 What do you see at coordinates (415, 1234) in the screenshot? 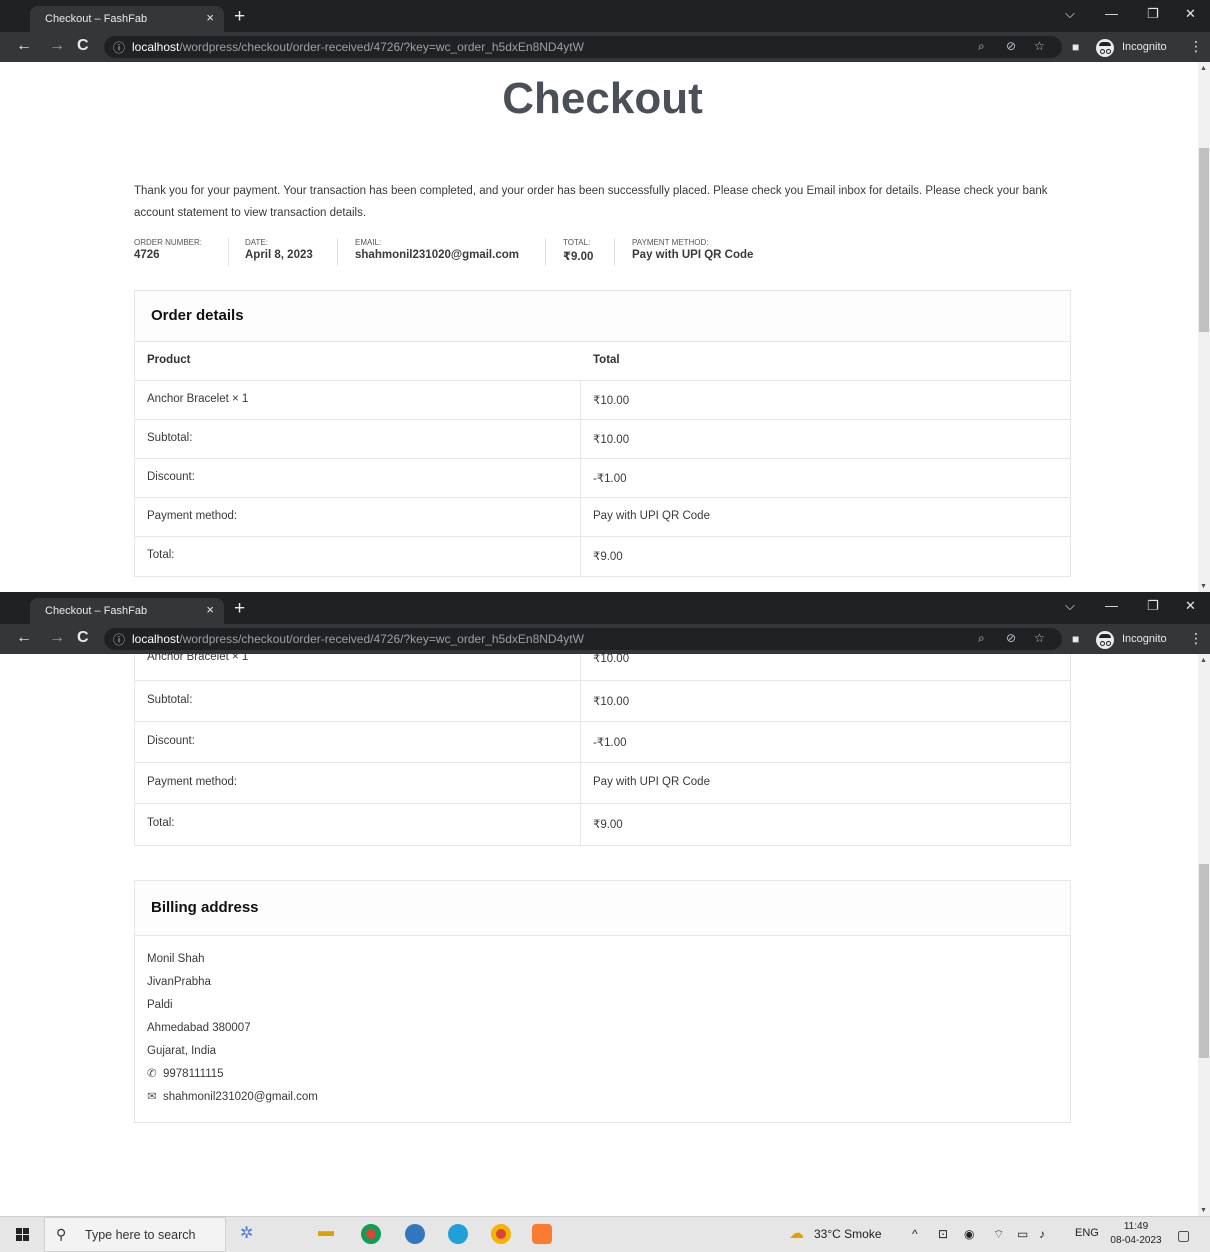
I see `edge-legacy-icon` at bounding box center [415, 1234].